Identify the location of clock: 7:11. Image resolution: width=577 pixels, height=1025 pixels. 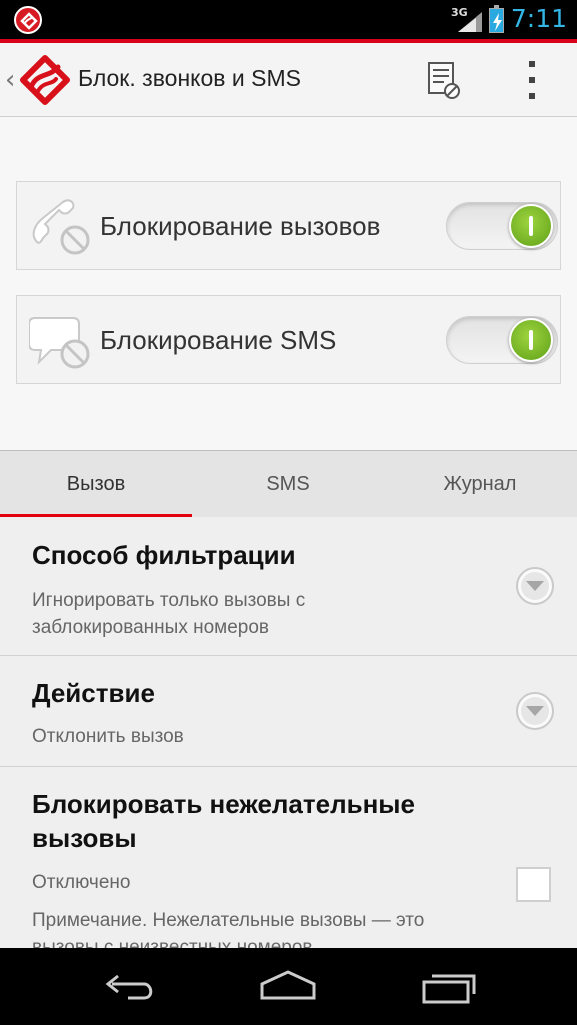
(538, 18).